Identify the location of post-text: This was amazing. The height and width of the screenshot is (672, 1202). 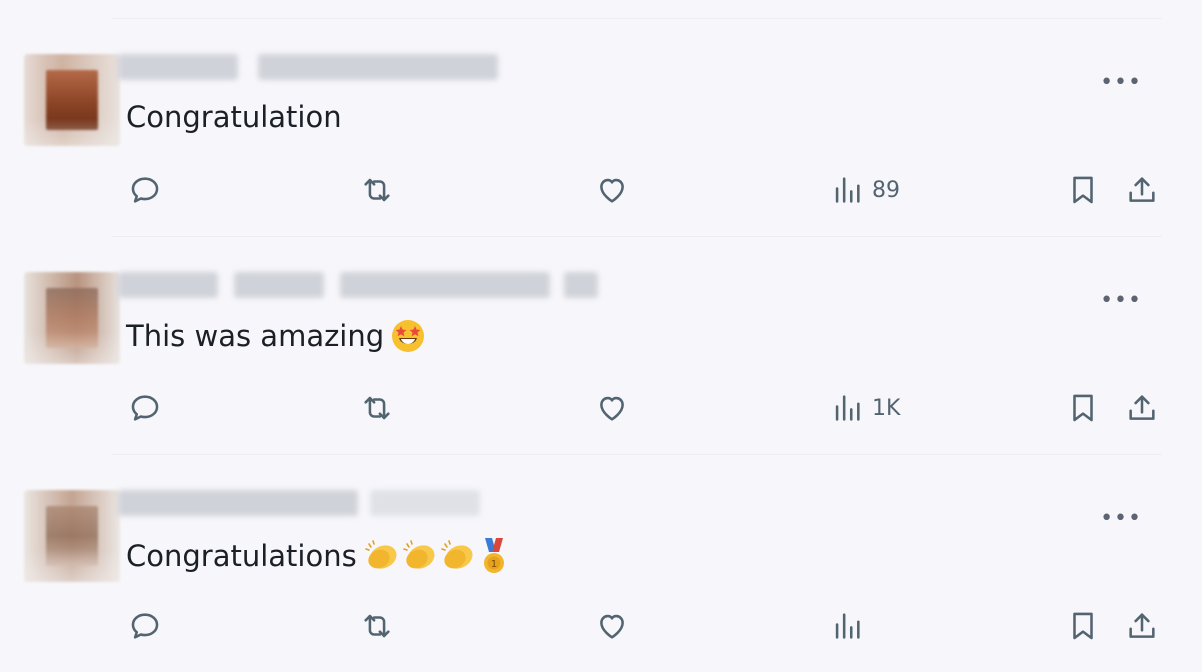
(276, 336).